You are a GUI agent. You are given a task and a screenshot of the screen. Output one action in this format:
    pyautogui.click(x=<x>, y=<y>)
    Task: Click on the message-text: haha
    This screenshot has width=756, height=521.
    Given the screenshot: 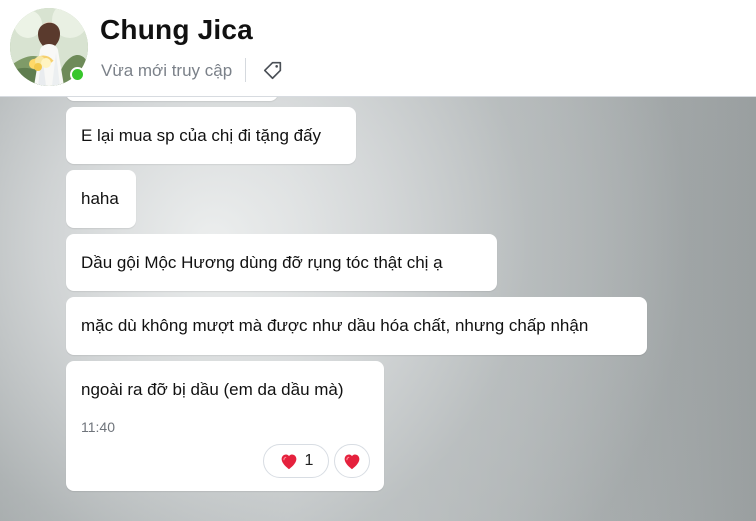 What is the action you would take?
    pyautogui.click(x=100, y=198)
    